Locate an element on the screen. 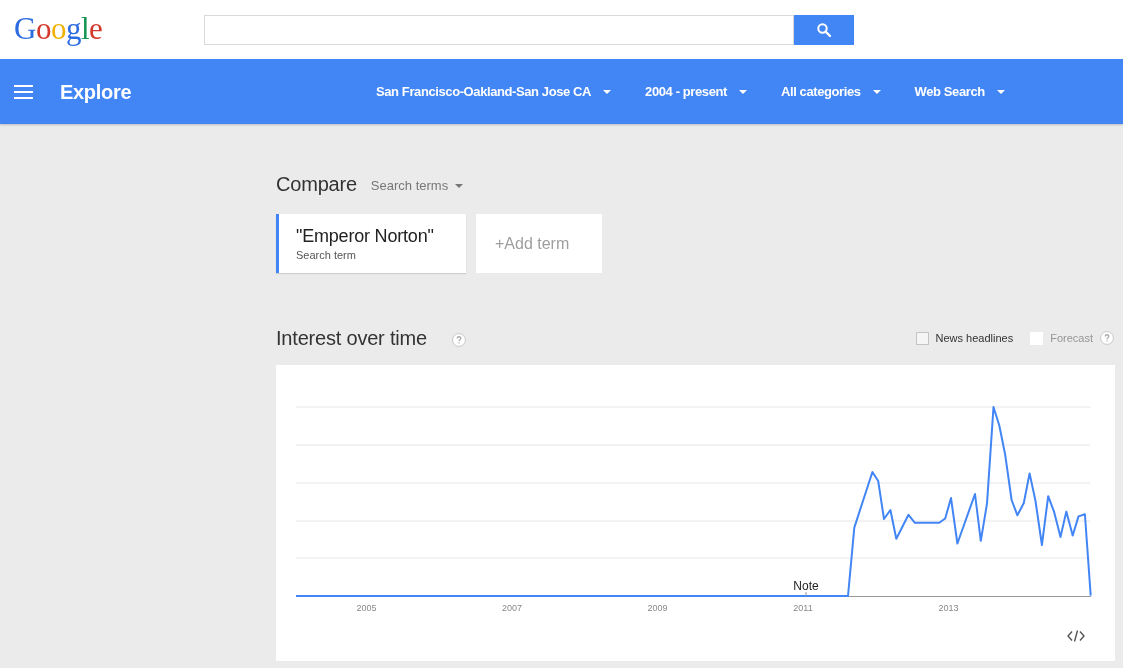 The width and height of the screenshot is (1123, 668). search-icon is located at coordinates (824, 29).